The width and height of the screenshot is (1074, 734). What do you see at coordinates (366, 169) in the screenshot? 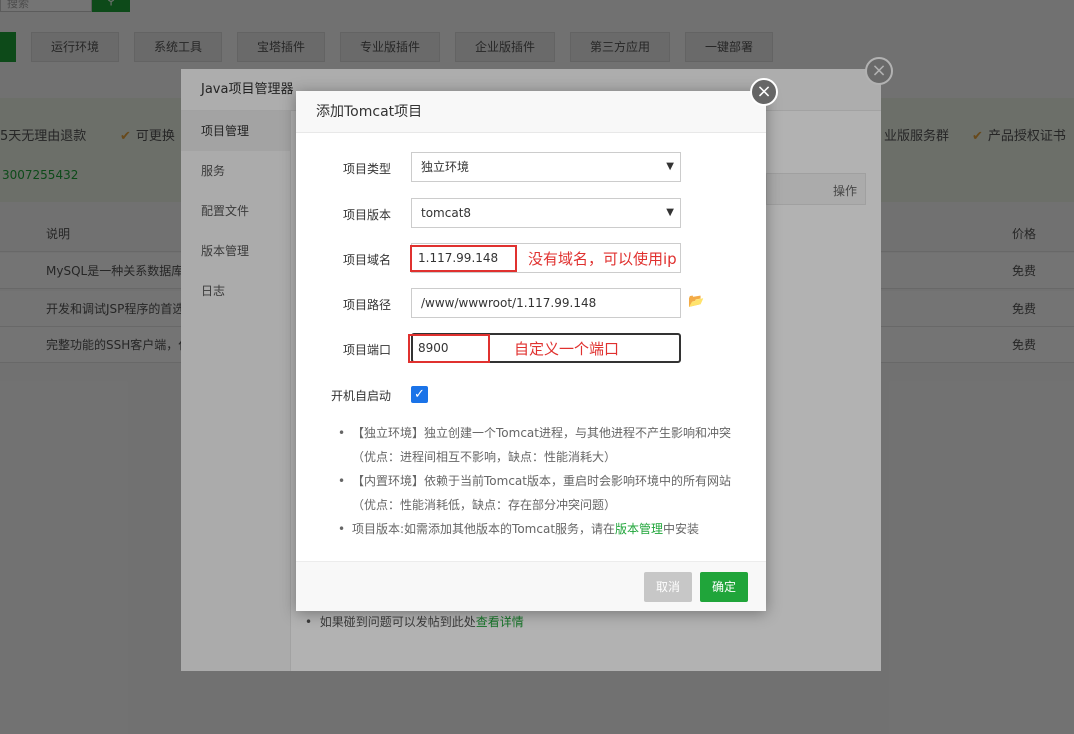
I see `project-type-label: 项目类型` at bounding box center [366, 169].